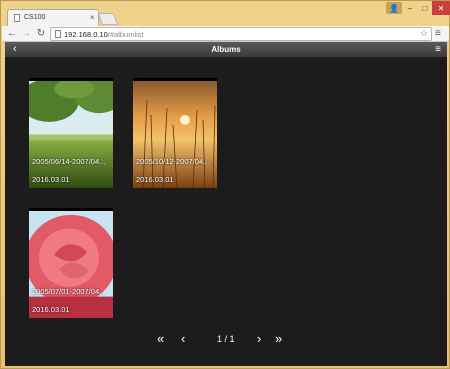 The height and width of the screenshot is (369, 450). What do you see at coordinates (15, 49) in the screenshot?
I see `back-chevron-icon: ‹` at bounding box center [15, 49].